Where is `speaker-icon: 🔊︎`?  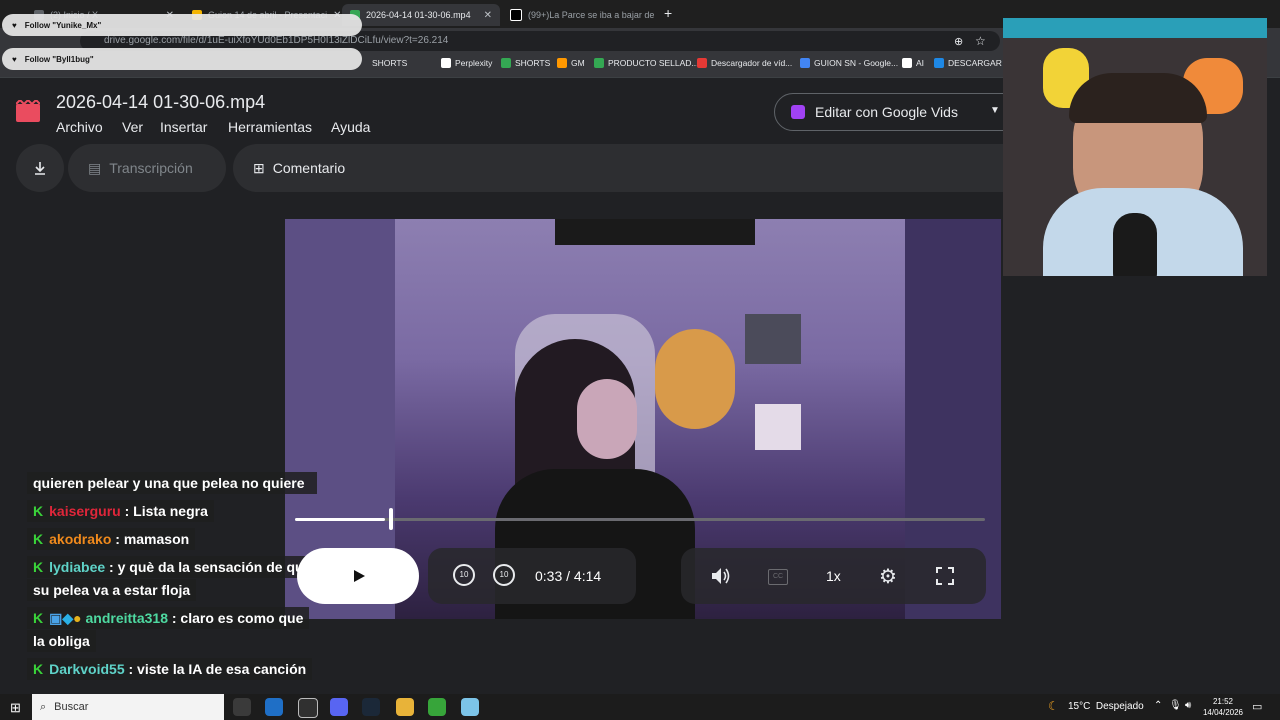
speaker-icon: 🔊︎ is located at coordinates (1188, 705).